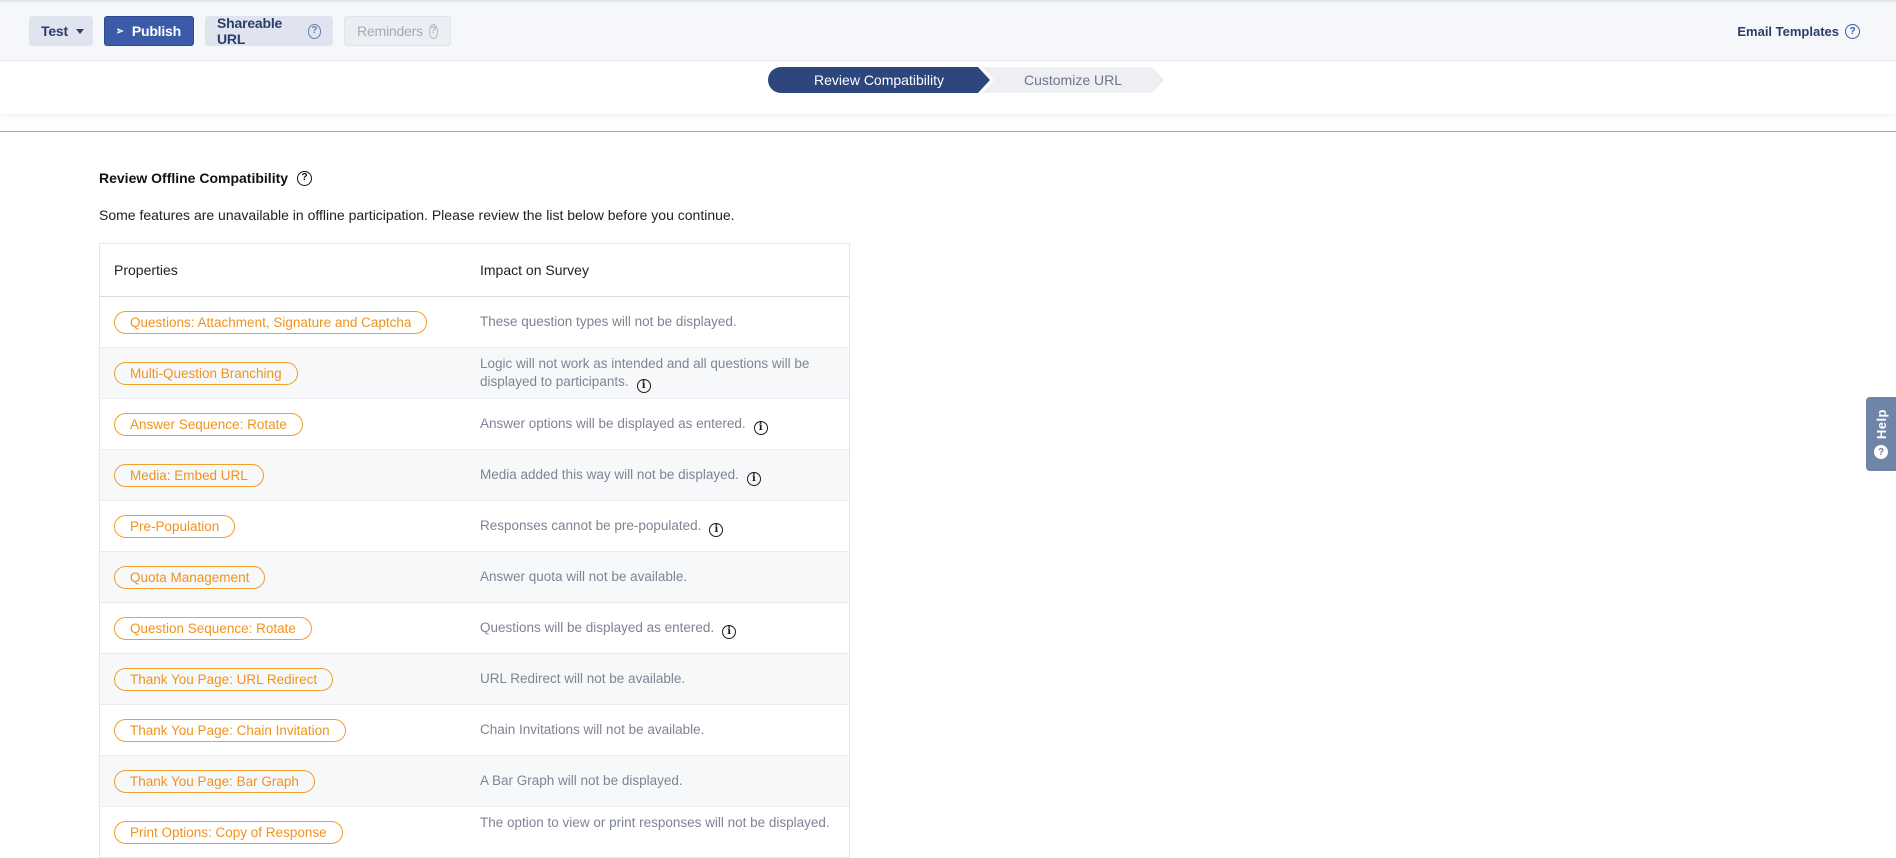 This screenshot has width=1896, height=858. I want to click on reminders-button: Reminders ?, so click(397, 31).